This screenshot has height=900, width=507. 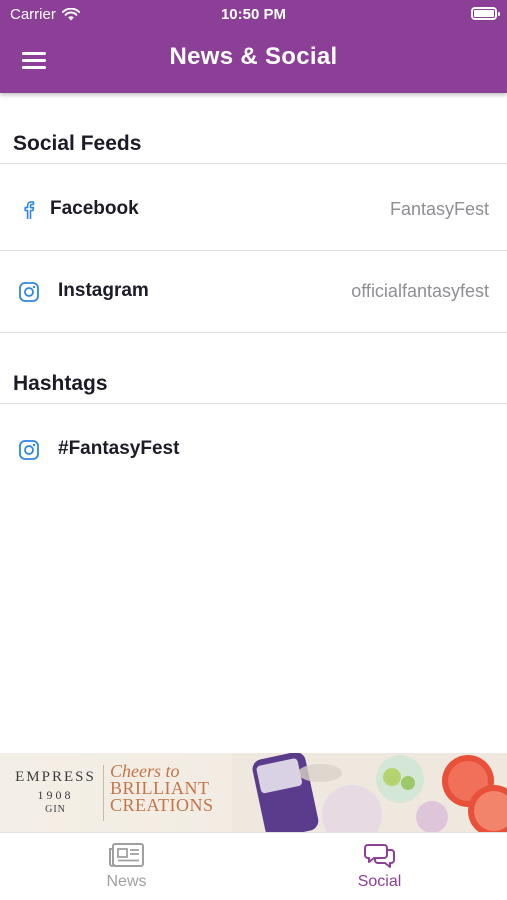 I want to click on social-feeds-heading: Social Feeds, so click(x=253, y=144).